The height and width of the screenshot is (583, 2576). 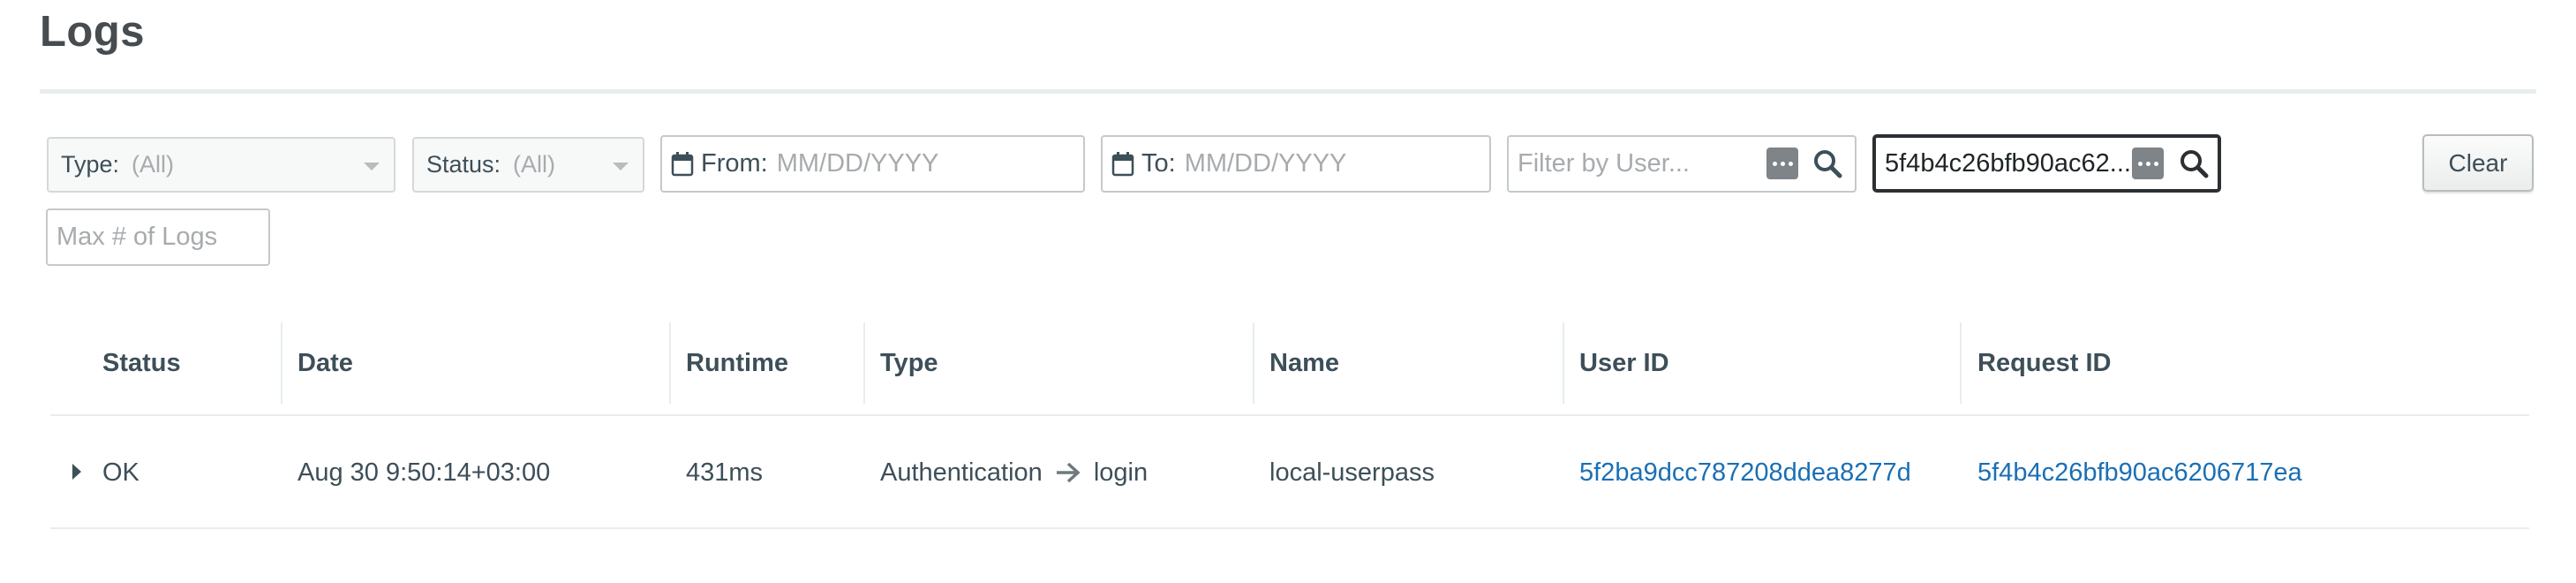 I want to click on status-select: Status: (All), so click(x=528, y=165).